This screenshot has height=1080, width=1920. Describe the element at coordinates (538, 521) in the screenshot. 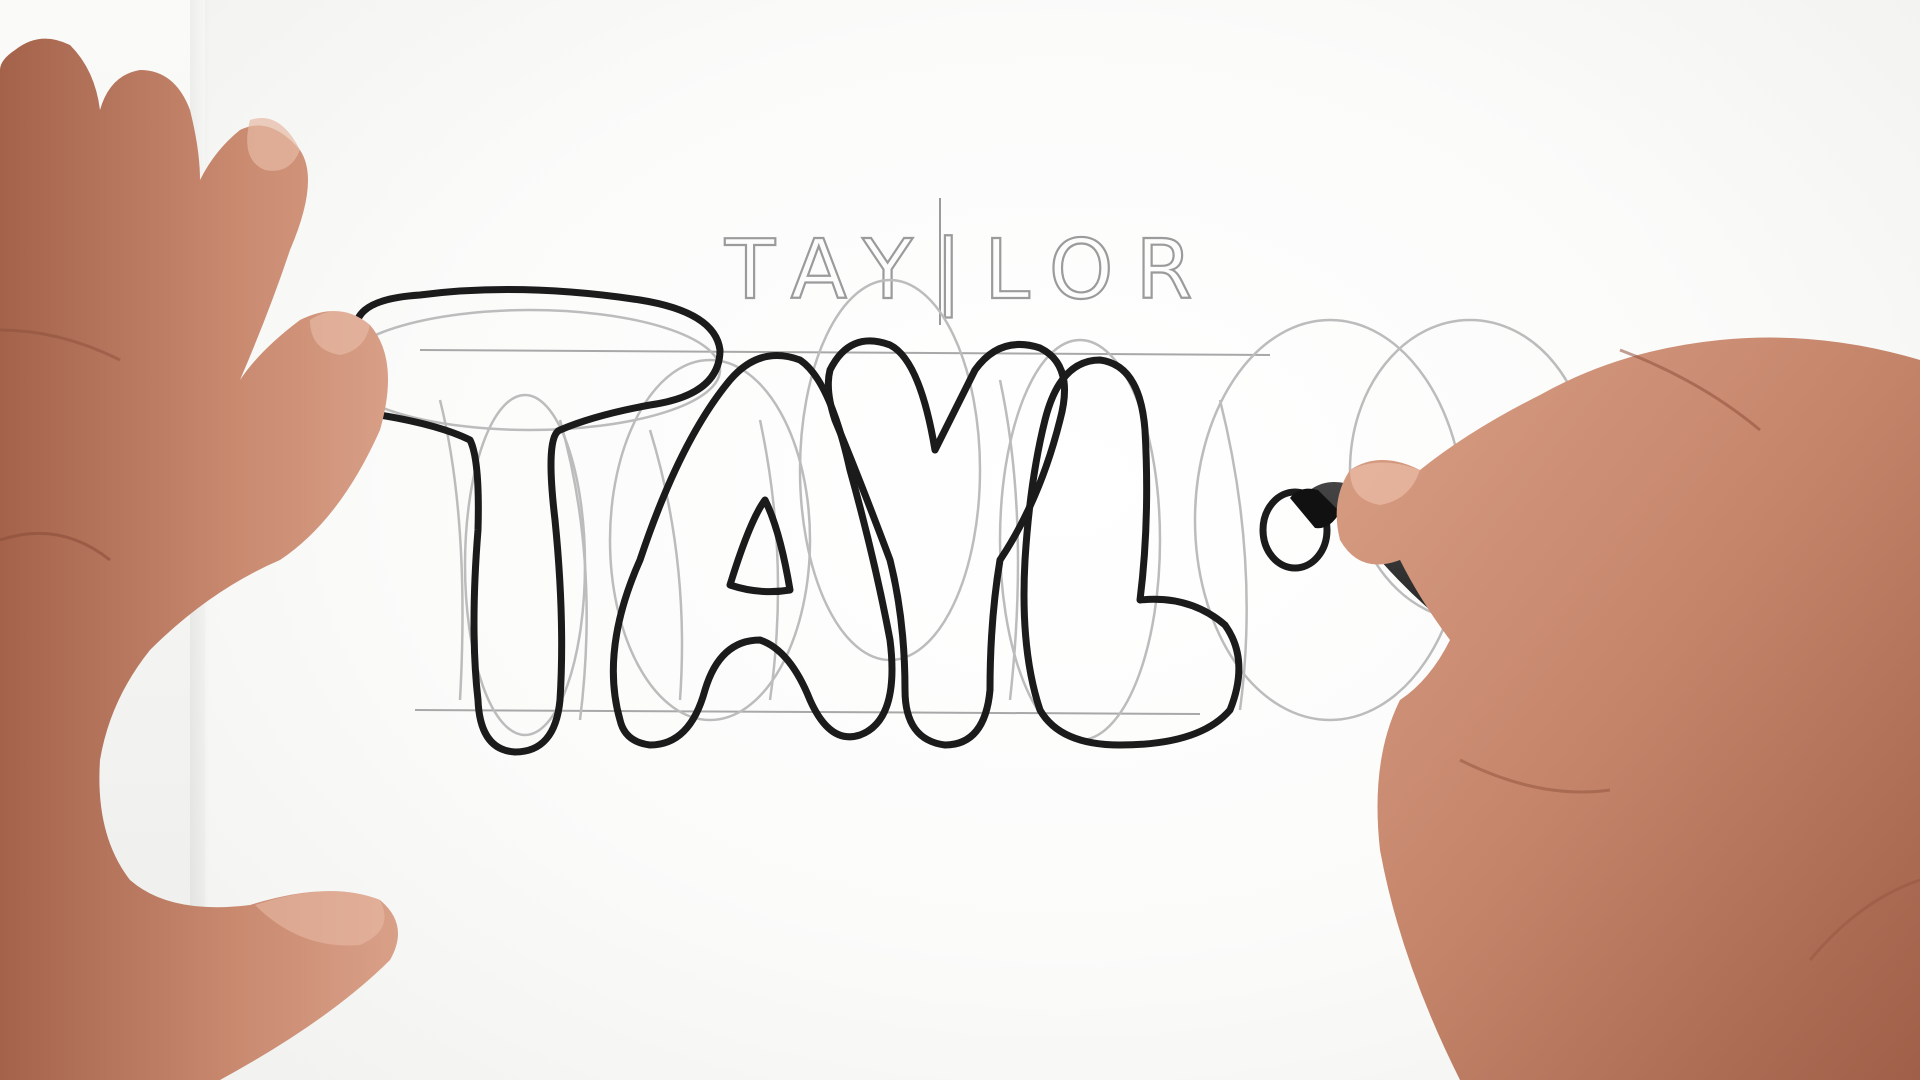

I see `inked-letter-t` at that location.